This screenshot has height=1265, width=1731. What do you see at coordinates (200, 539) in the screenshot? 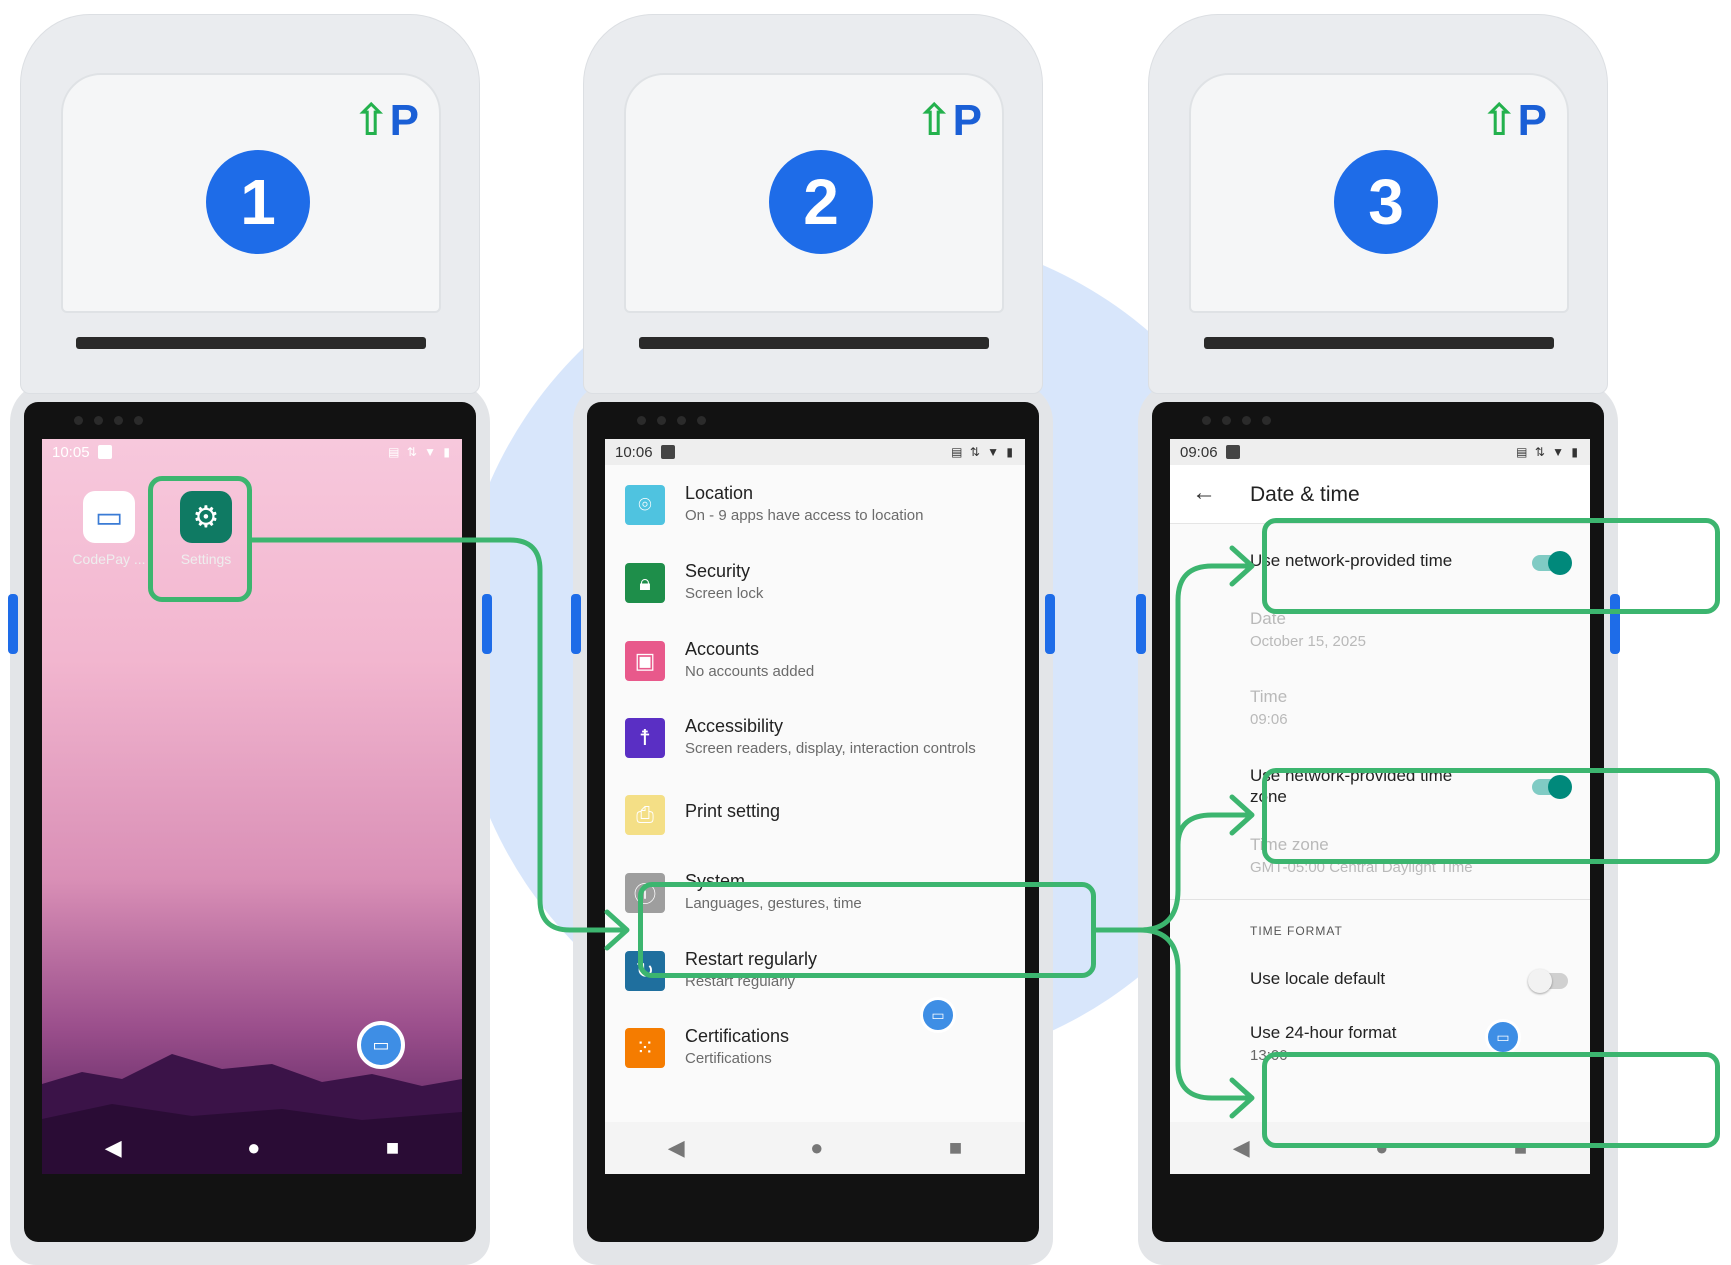
I see `highlight-settings-app` at bounding box center [200, 539].